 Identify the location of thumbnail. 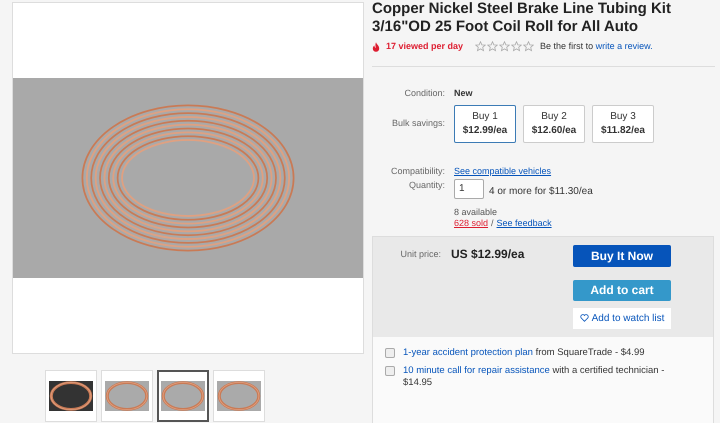
(182, 396).